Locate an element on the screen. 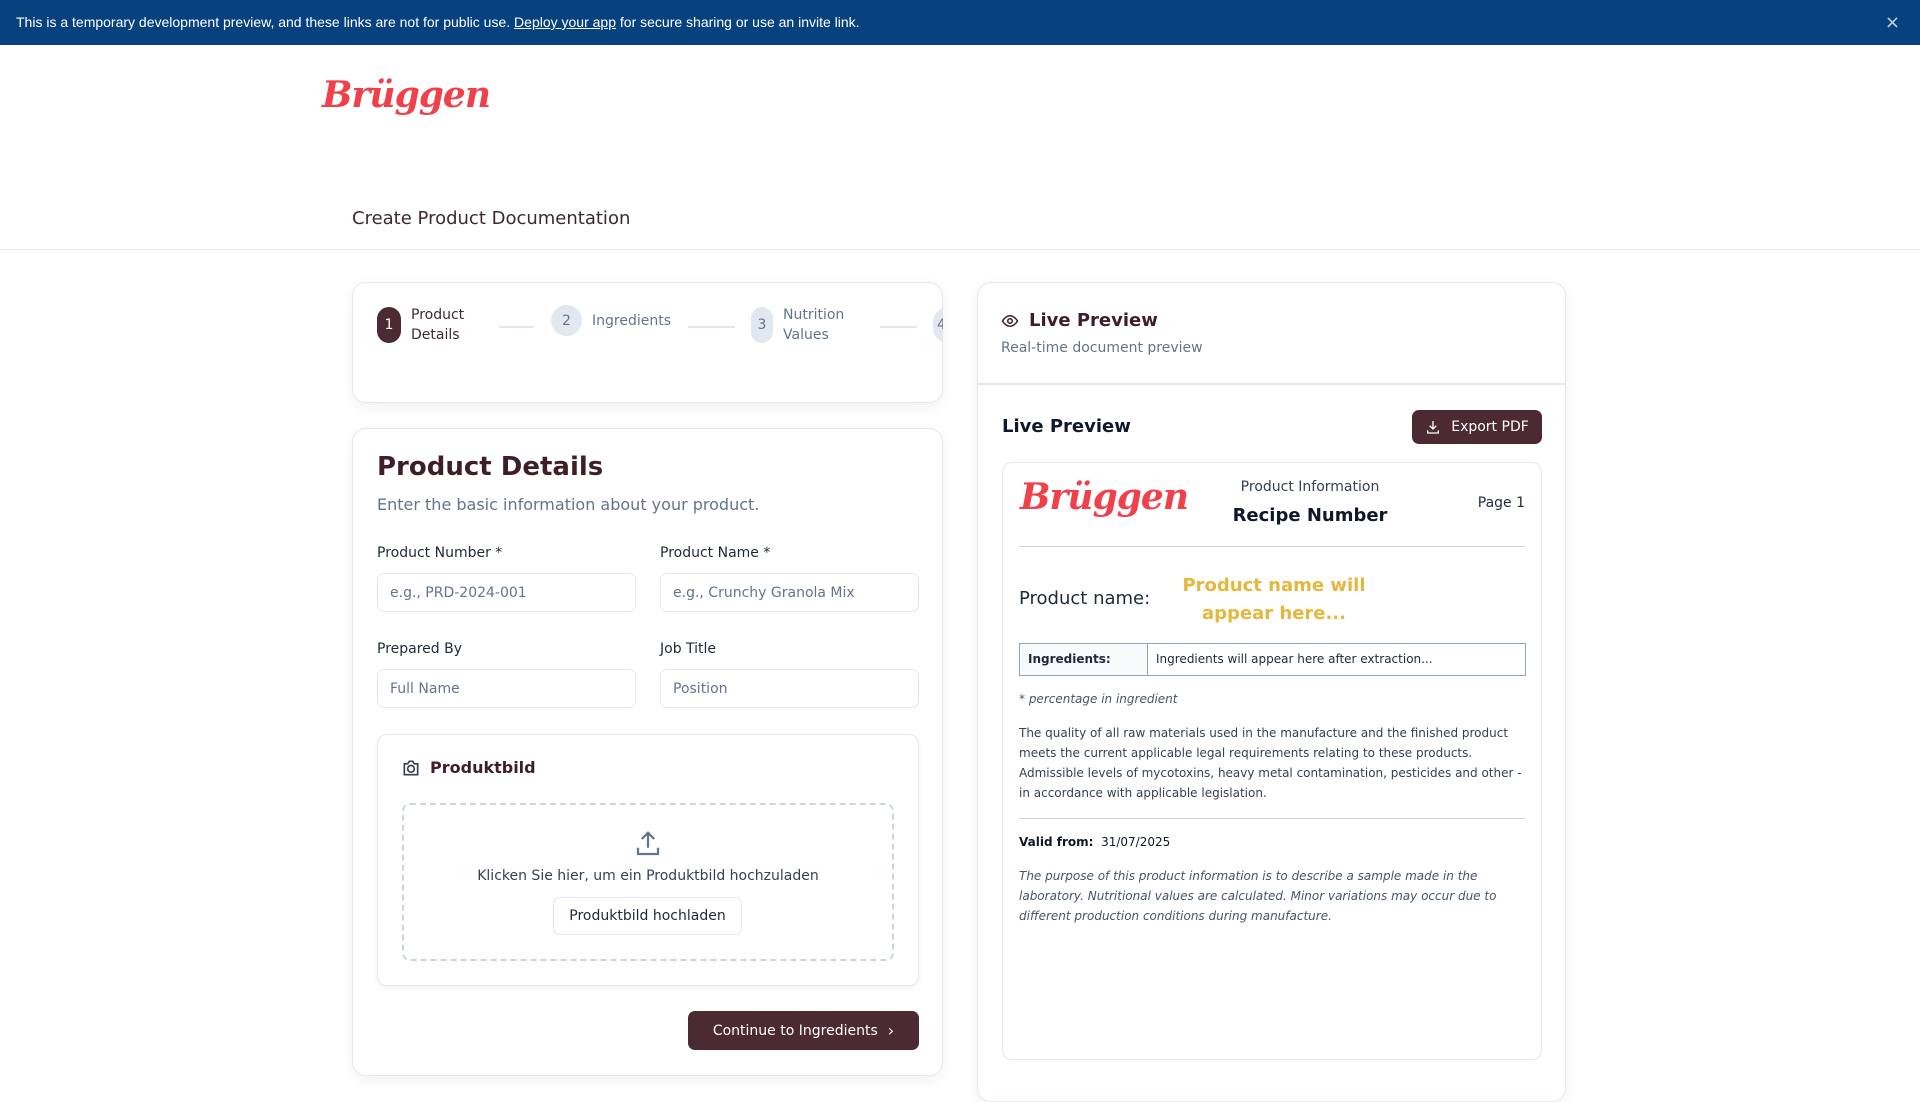 The height and width of the screenshot is (1102, 1920). doc-product-name-label: Product name: is located at coordinates (1085, 598).